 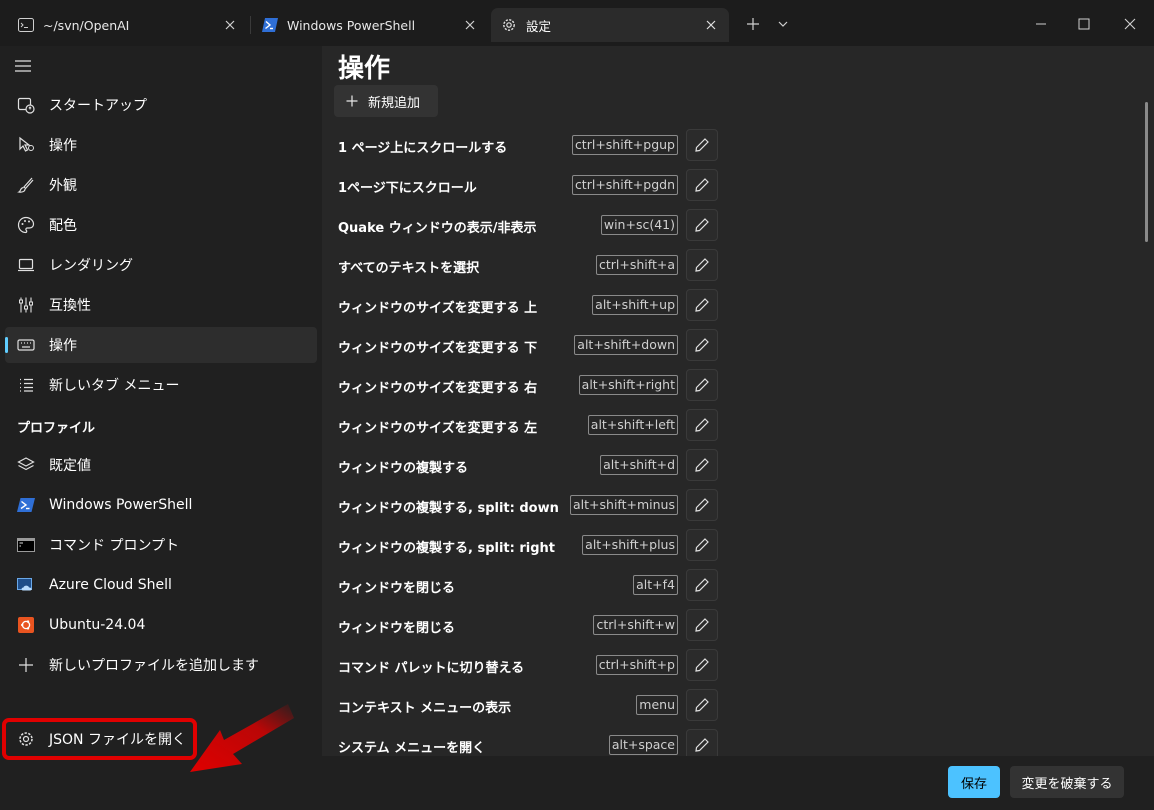 I want to click on action-row: システム メニューを開く alt+space, so click(x=528, y=742).